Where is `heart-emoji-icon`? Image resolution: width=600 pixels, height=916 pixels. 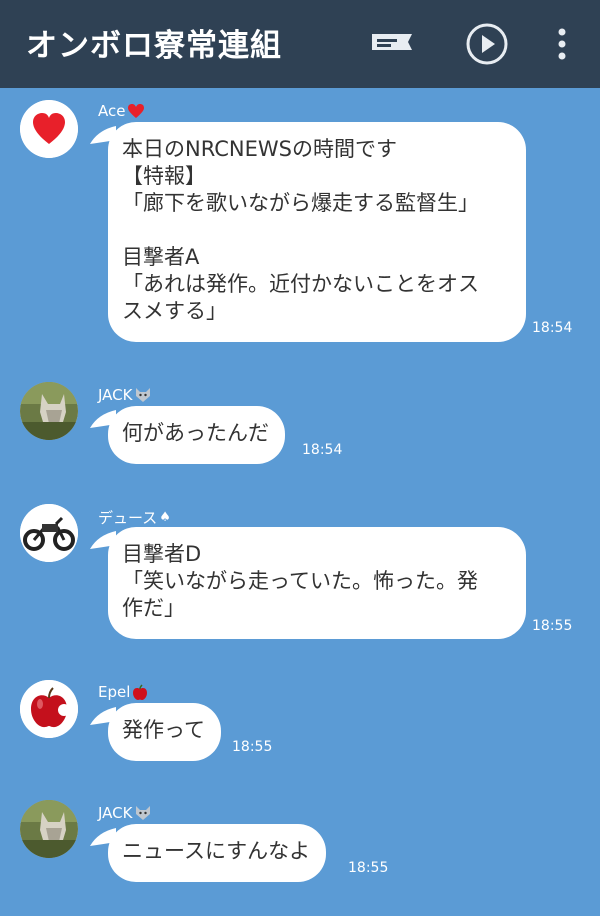
heart-emoji-icon is located at coordinates (136, 111).